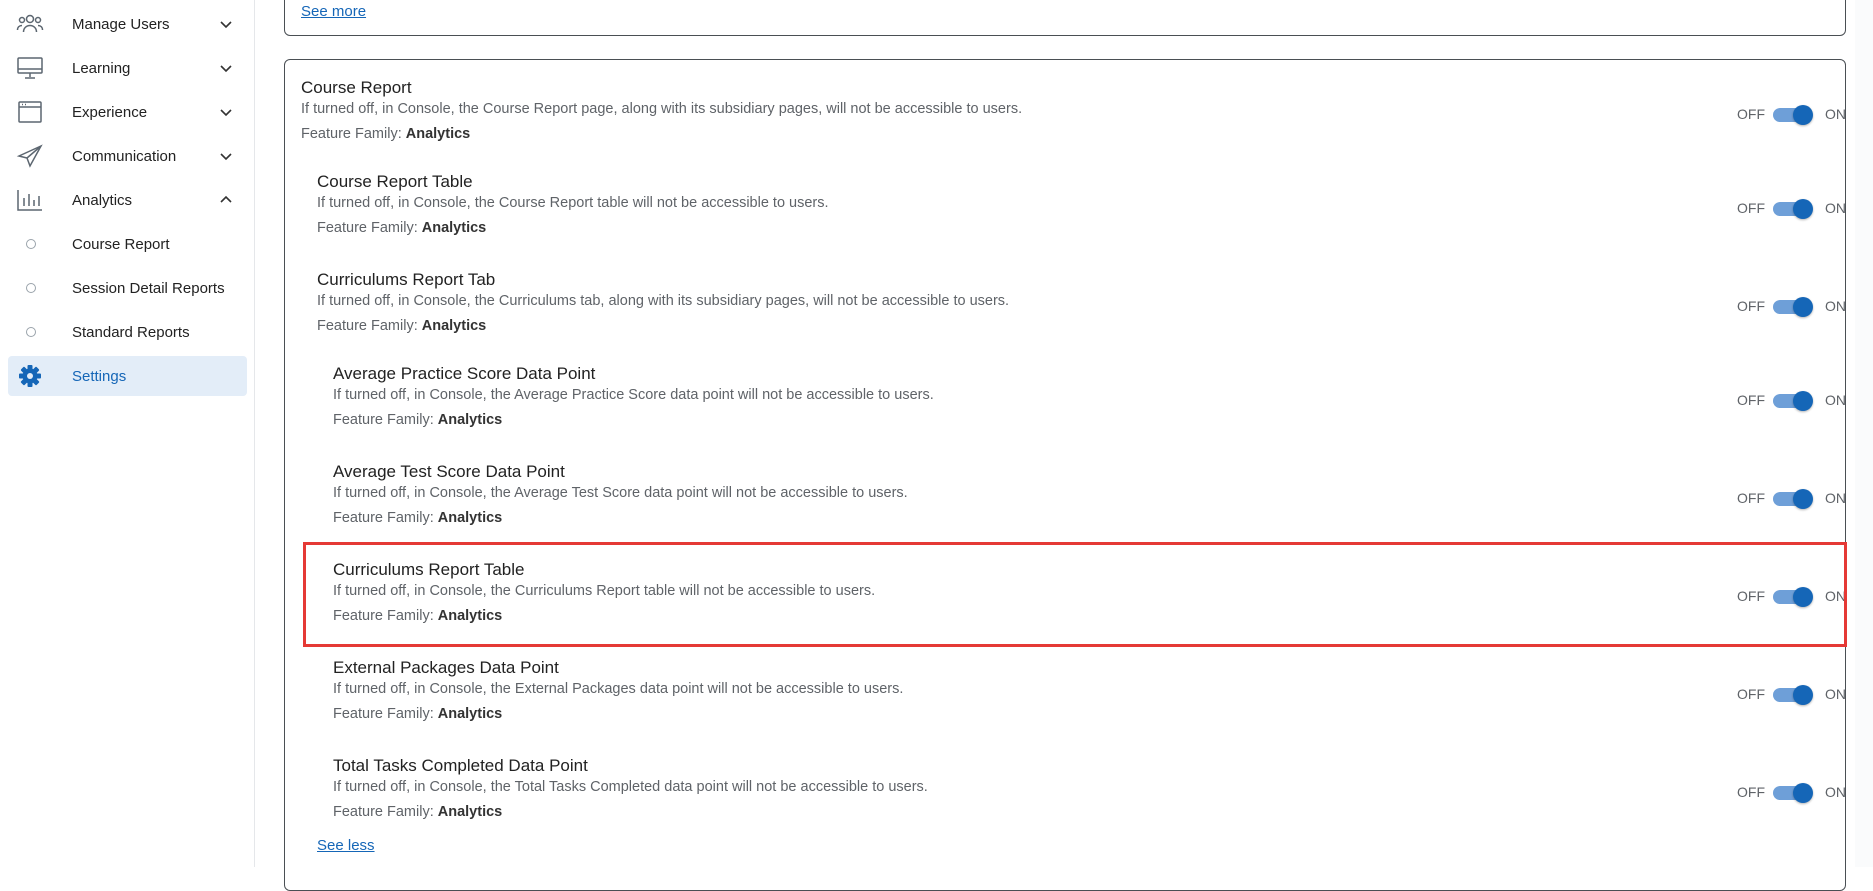 The height and width of the screenshot is (891, 1873). Describe the element at coordinates (1065, 18) in the screenshot. I see `previous-feature-card: See more` at that location.